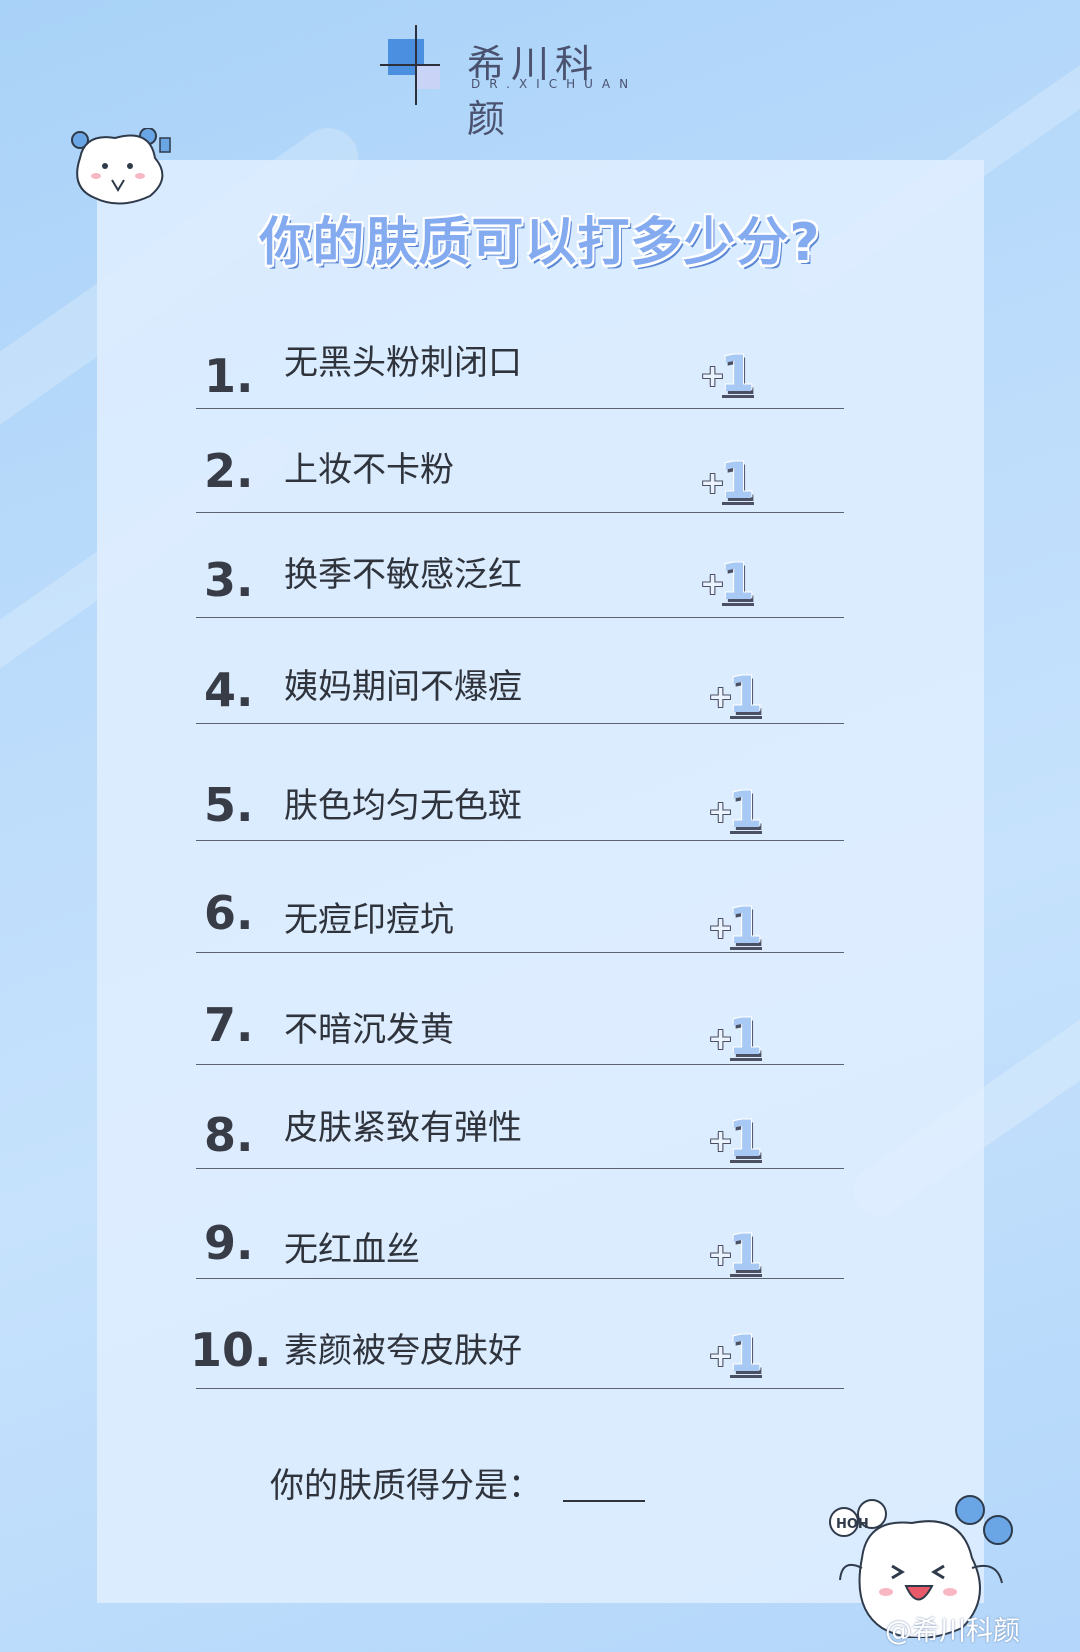 The height and width of the screenshot is (1652, 1080). Describe the element at coordinates (520, 1239) in the screenshot. I see `list-item: 9. 无红血丝 + 1` at that location.